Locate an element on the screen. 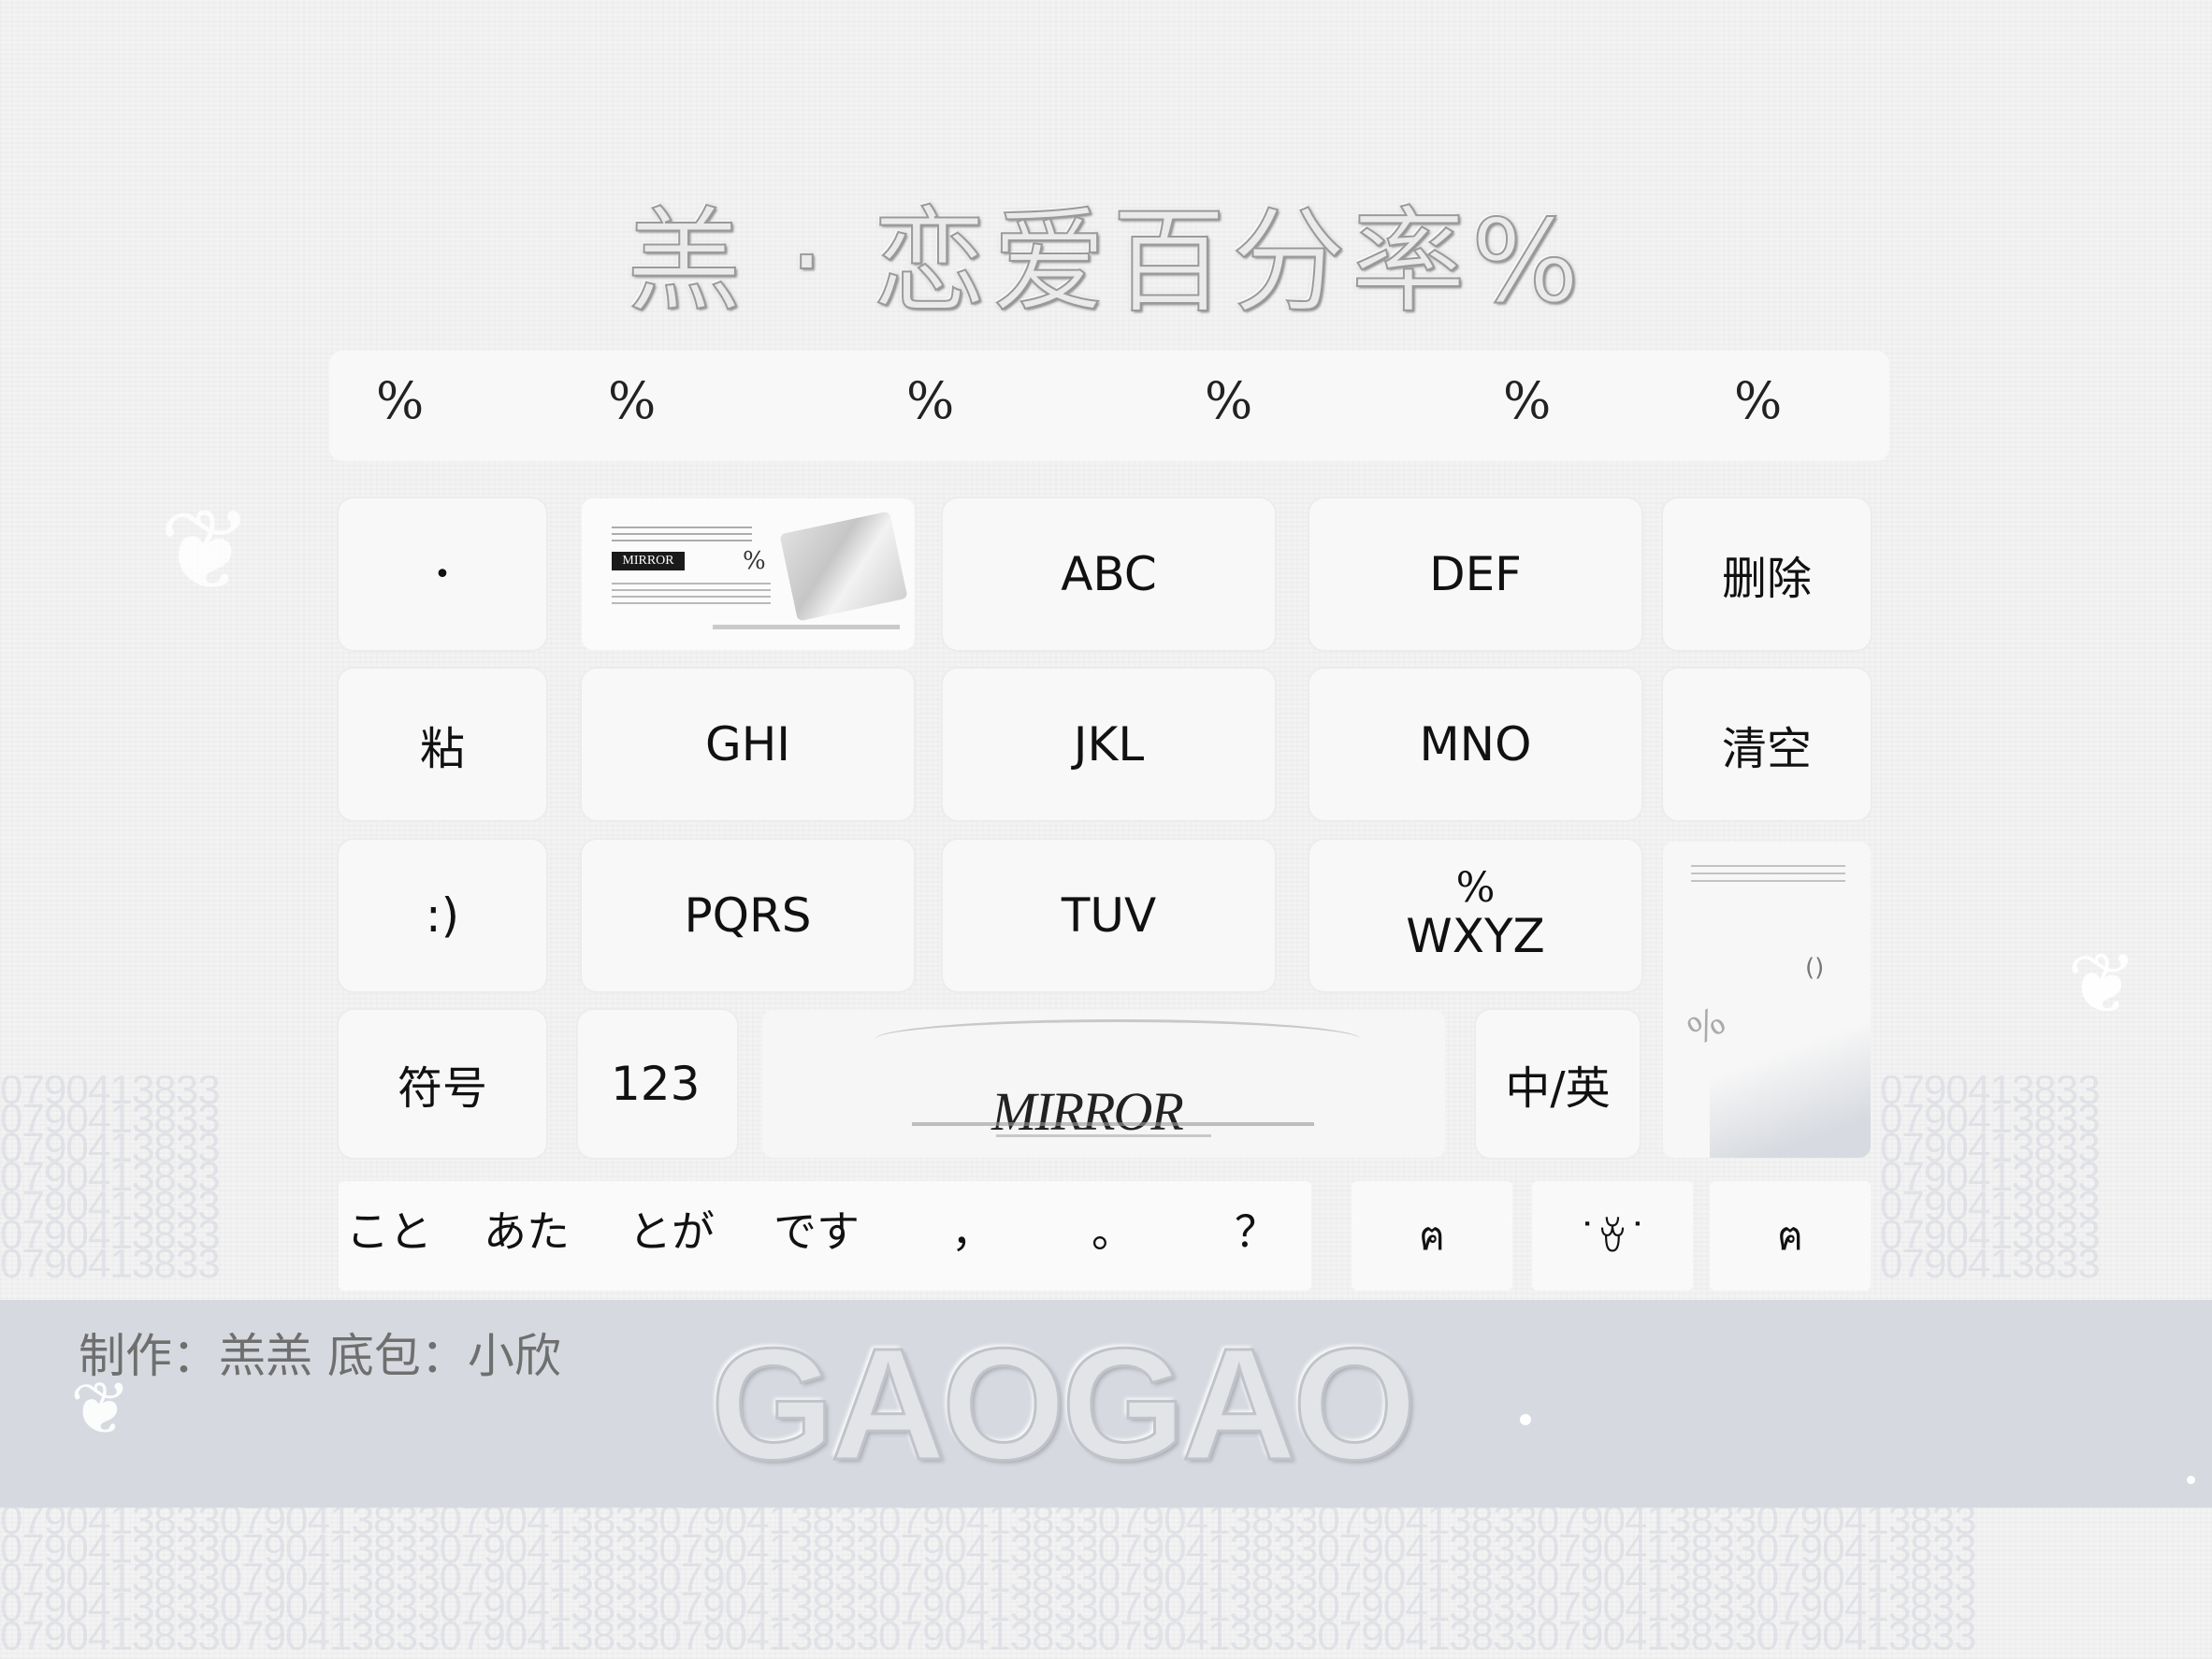  key-label: PQRS is located at coordinates (748, 915).